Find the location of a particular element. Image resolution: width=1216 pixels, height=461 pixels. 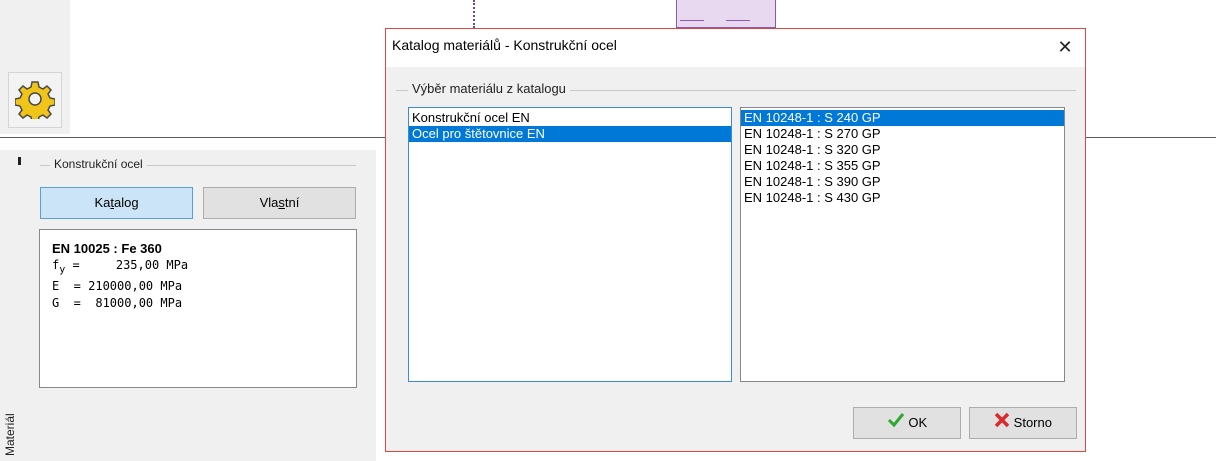

diagram-element is located at coordinates (726, 14).